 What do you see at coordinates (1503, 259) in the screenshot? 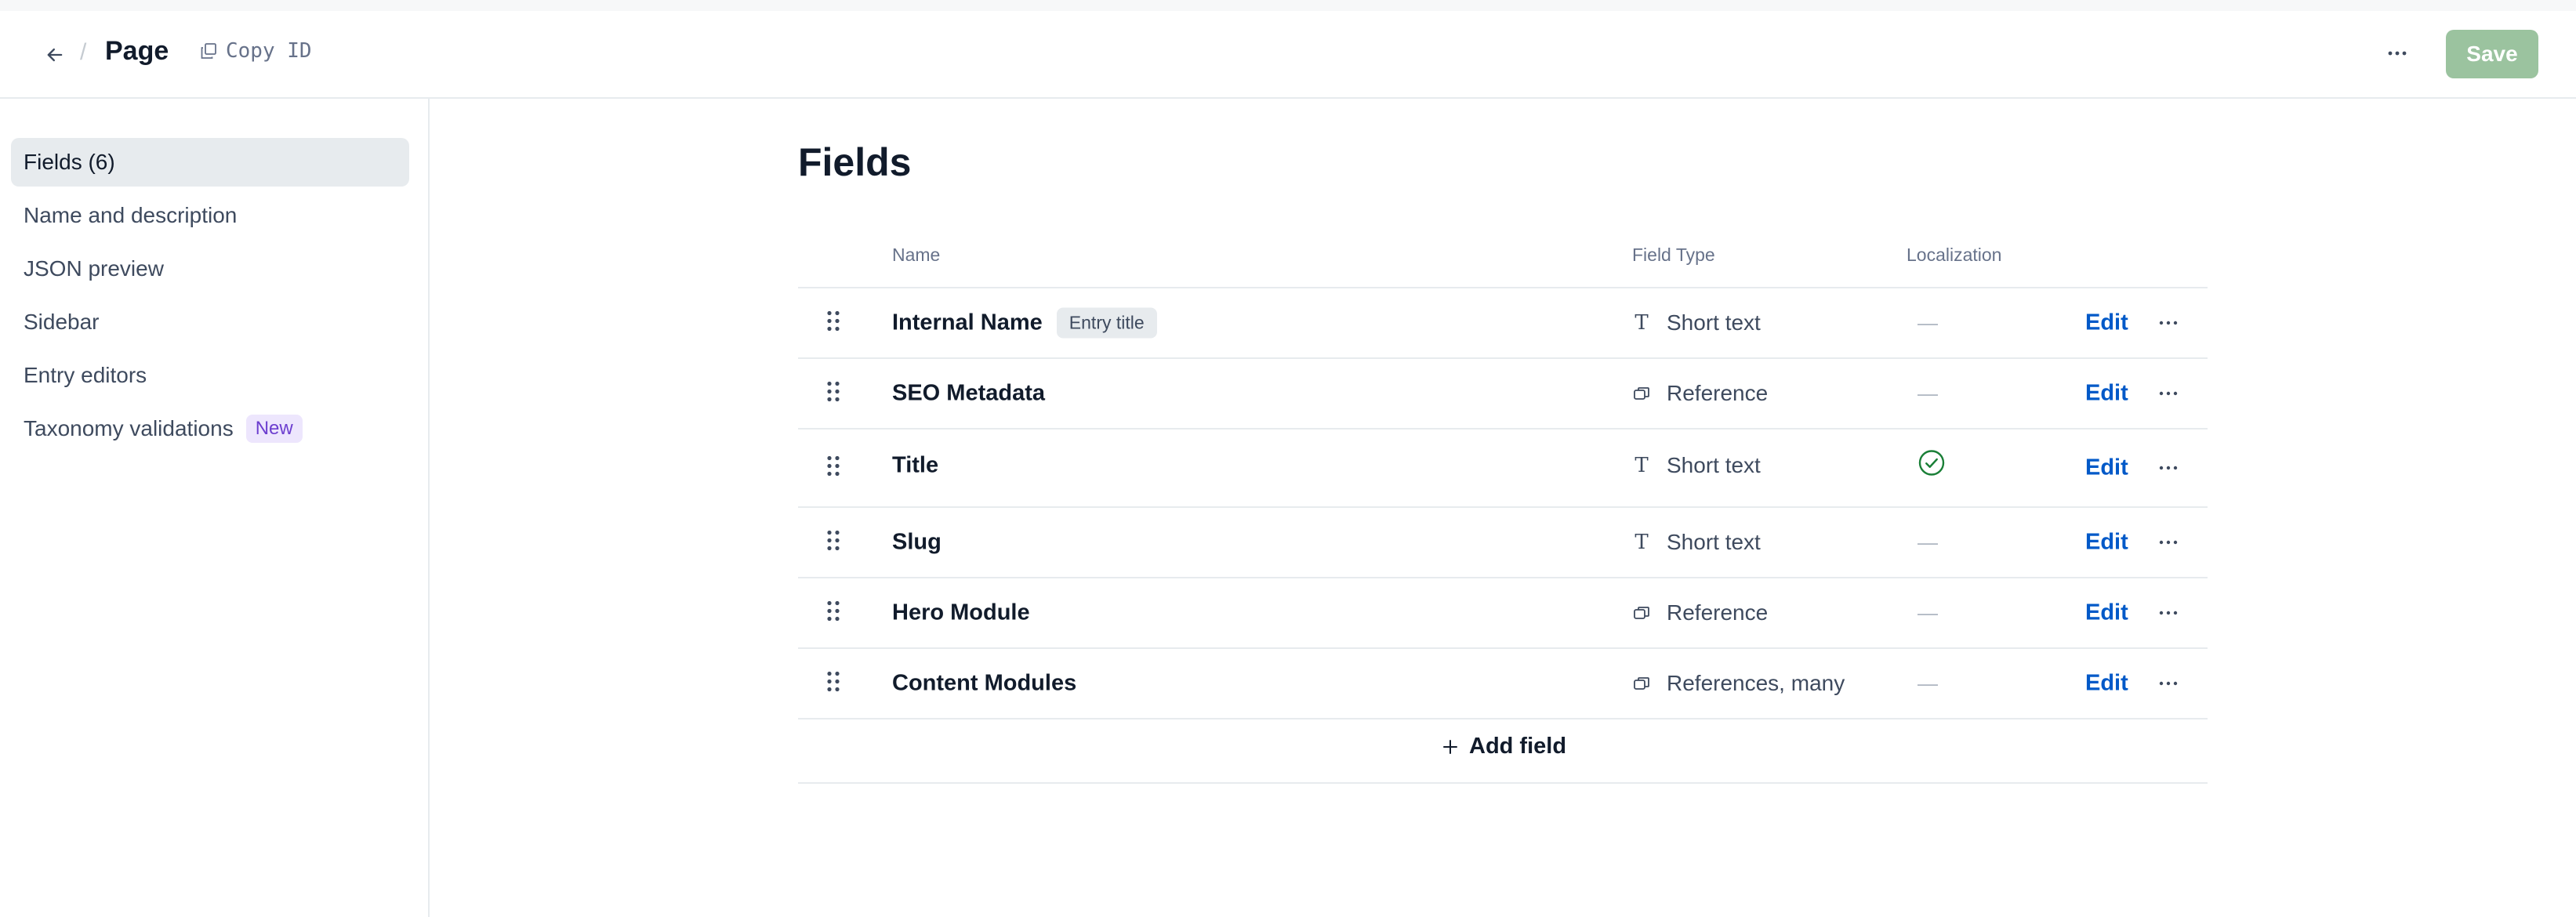
I see `table-header: Name Field Type Localization` at bounding box center [1503, 259].